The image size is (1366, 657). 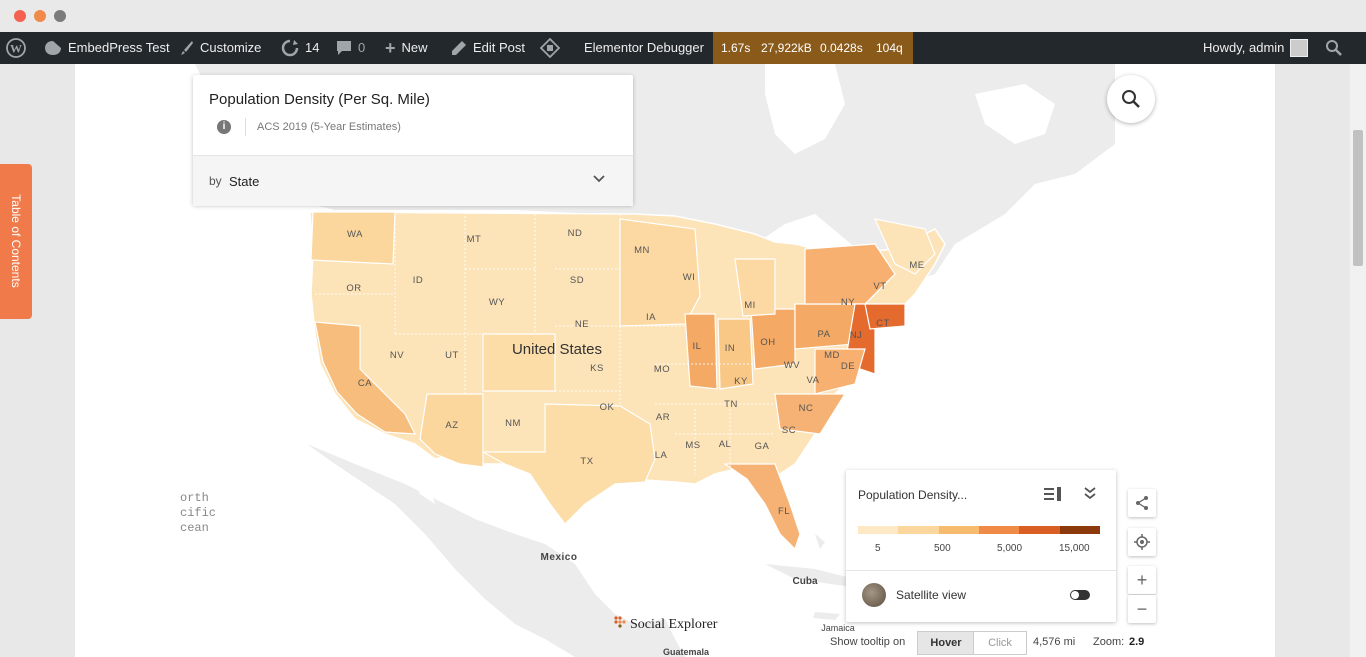 I want to click on state-label-id: ID, so click(x=418, y=280).